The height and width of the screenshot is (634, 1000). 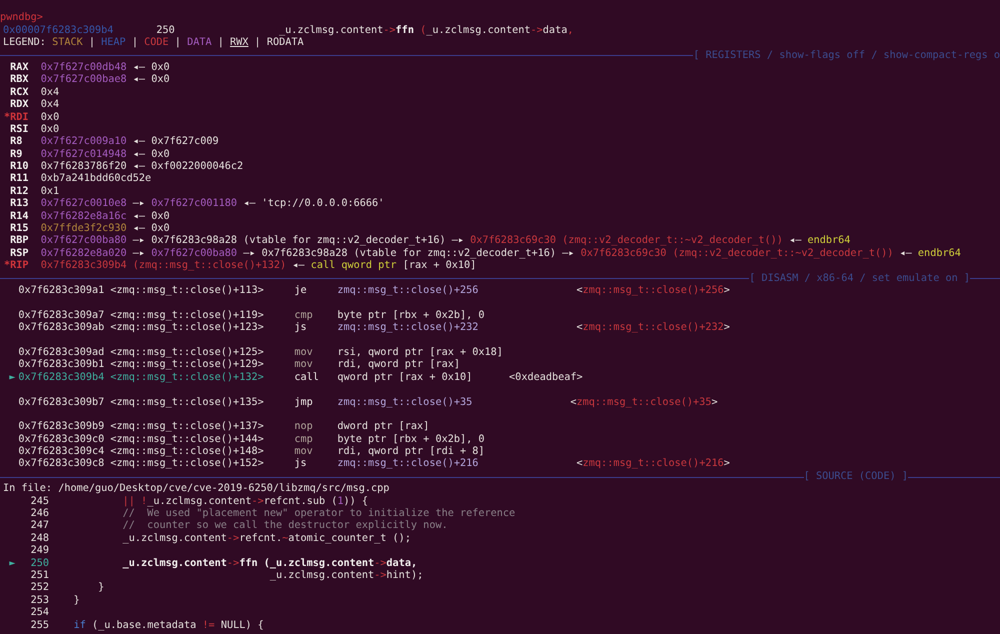 What do you see at coordinates (187, 352) in the screenshot?
I see `instruction-symbol: <zmq::msg_t::close()+125>` at bounding box center [187, 352].